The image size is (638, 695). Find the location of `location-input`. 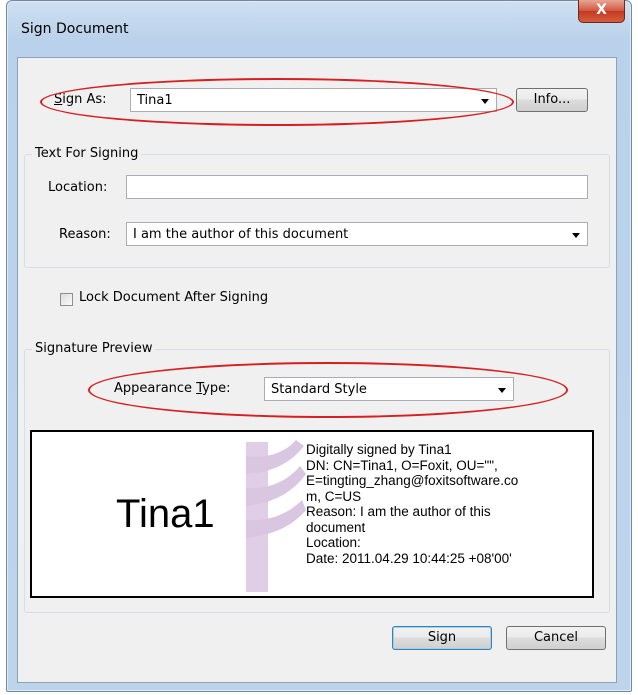

location-input is located at coordinates (357, 187).